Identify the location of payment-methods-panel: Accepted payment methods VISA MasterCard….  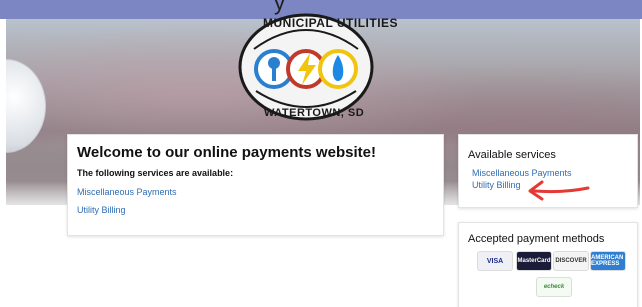
(548, 264).